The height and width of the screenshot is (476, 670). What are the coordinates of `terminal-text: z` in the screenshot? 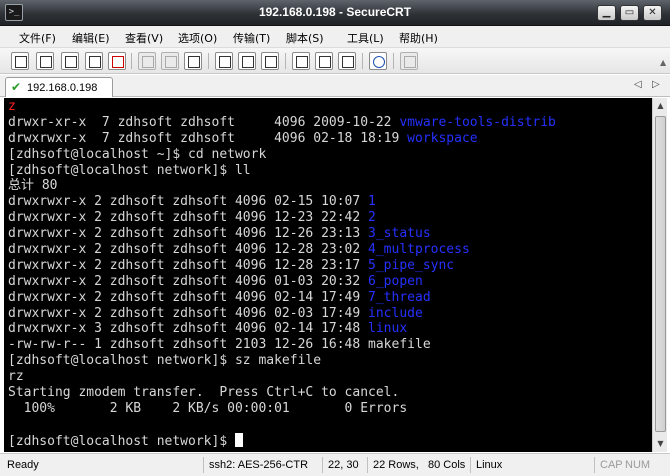 It's located at (12, 106).